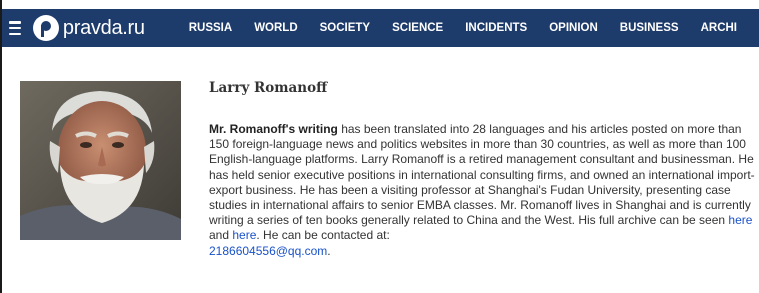 The height and width of the screenshot is (293, 759). What do you see at coordinates (273, 129) in the screenshot?
I see `bio-lead: Mr. Romanoff's writing` at bounding box center [273, 129].